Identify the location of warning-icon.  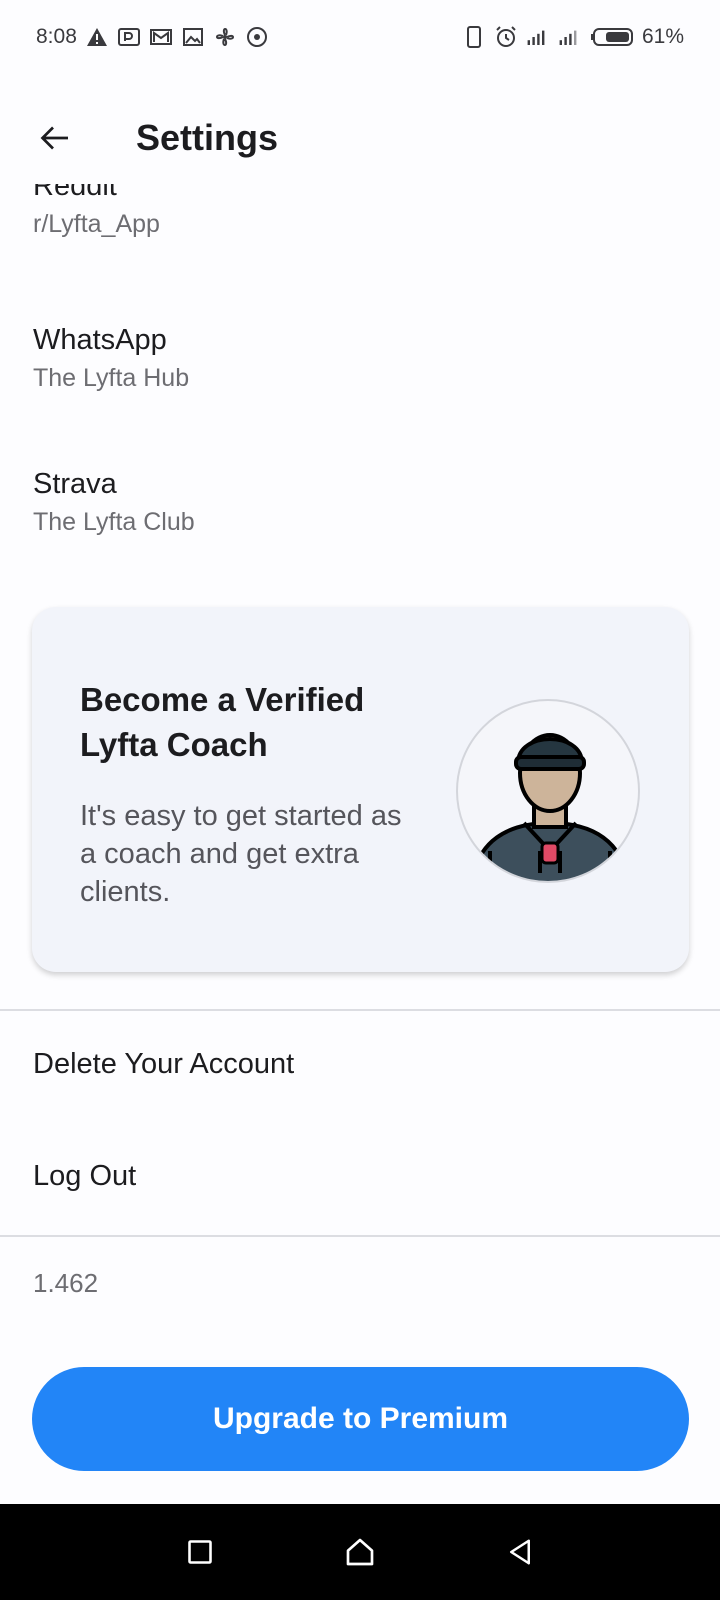
(96, 37).